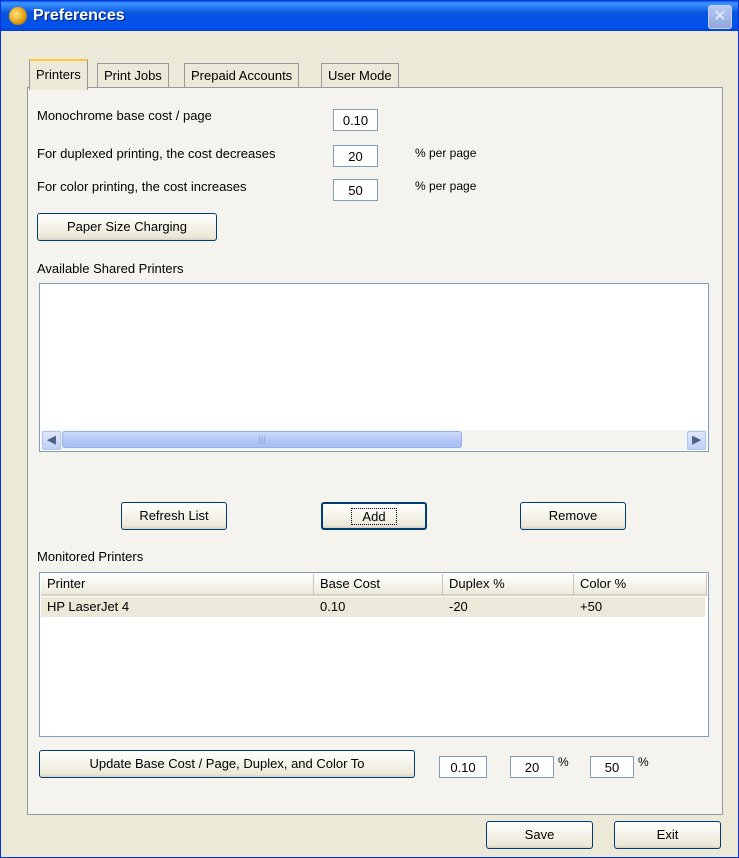  I want to click on app-icon, so click(18, 16).